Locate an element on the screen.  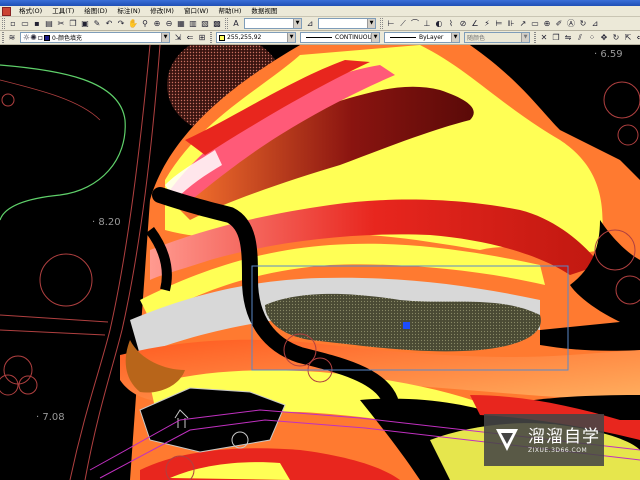
baseline-dimension-icon: ⊨ is located at coordinates (499, 24).